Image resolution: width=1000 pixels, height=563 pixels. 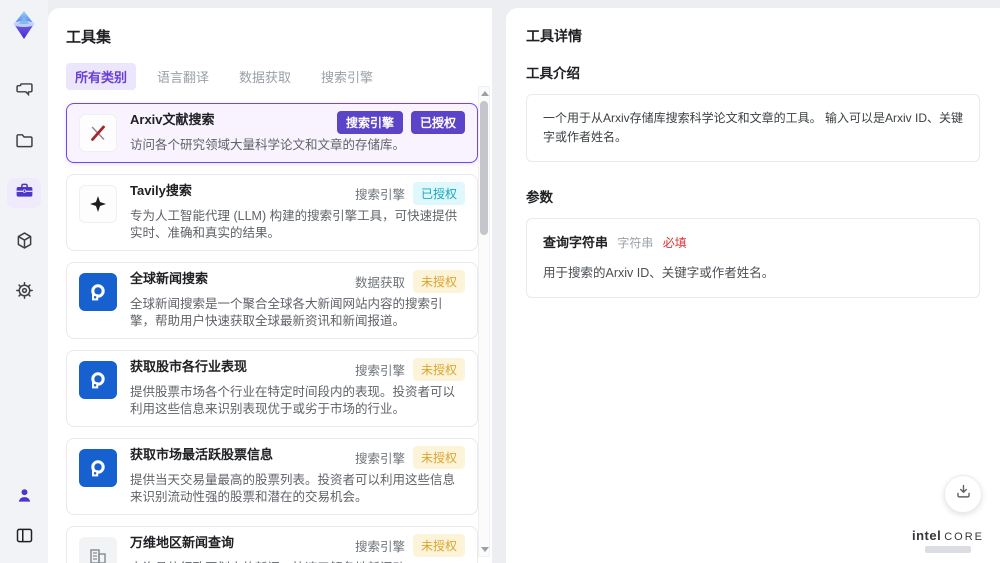 I want to click on gem-logo, so click(x=24, y=25).